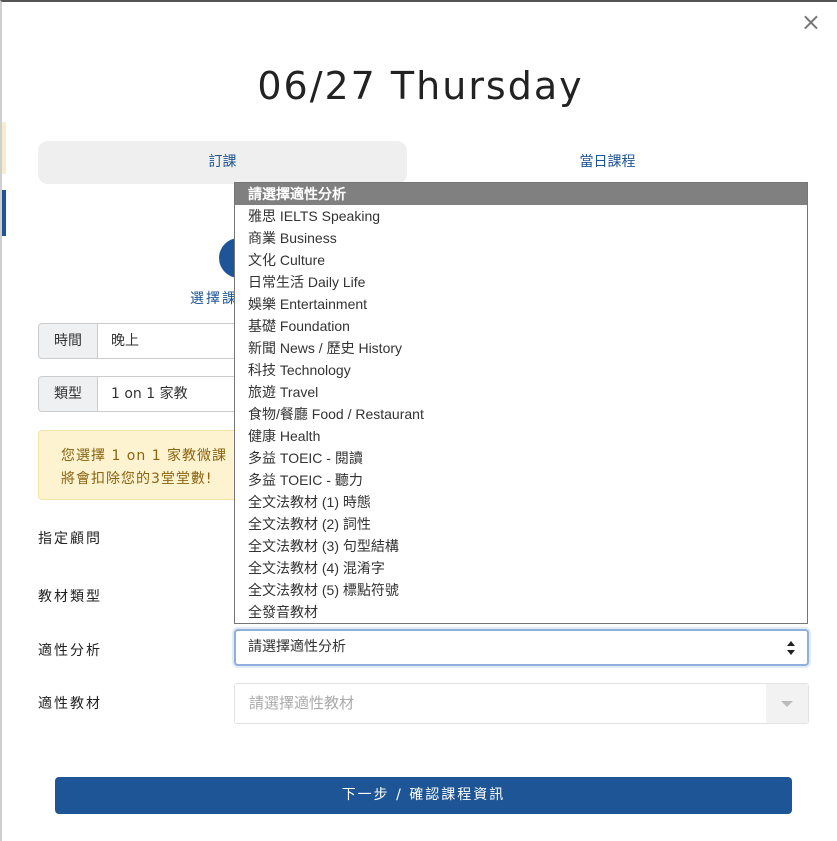 The image size is (837, 841). Describe the element at coordinates (420, 86) in the screenshot. I see `modal-title: 06/27 Thursday` at that location.